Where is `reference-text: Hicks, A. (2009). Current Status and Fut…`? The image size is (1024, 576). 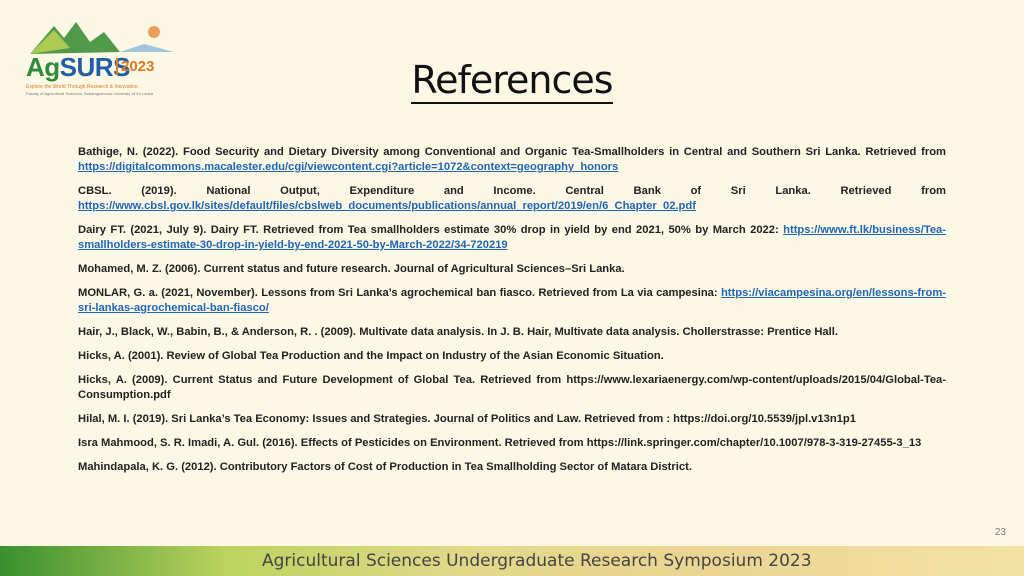
reference-text: Hicks, A. (2009). Current Status and Fut… is located at coordinates (512, 387).